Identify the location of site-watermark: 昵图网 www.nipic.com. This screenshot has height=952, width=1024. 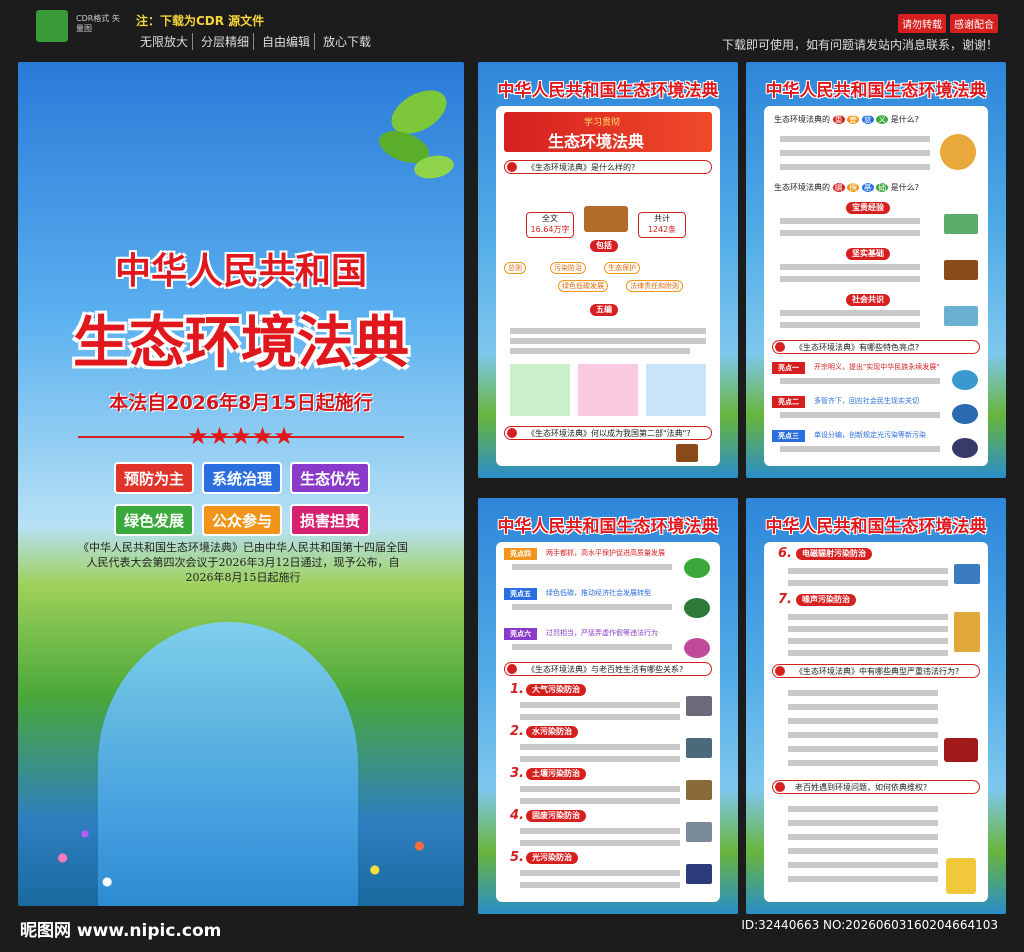
(121, 931).